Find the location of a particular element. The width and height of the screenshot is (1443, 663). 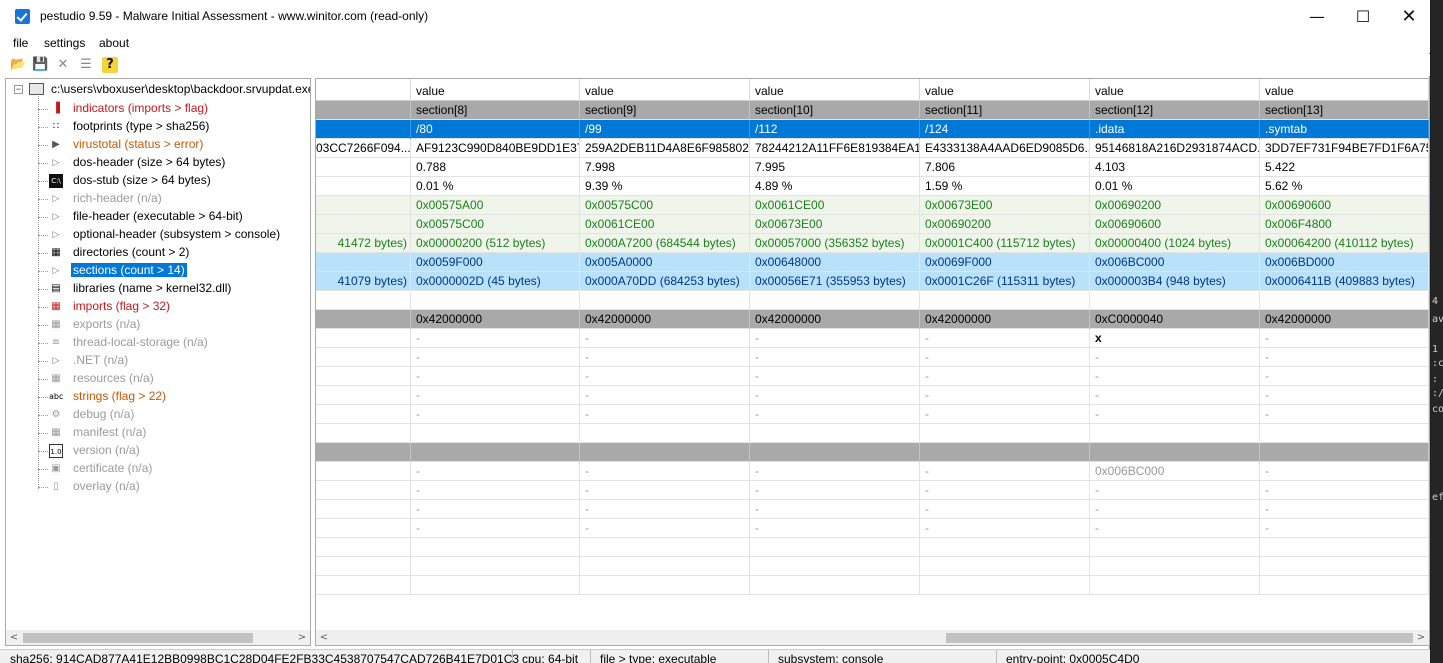

menu-settings: settings is located at coordinates (64, 43).